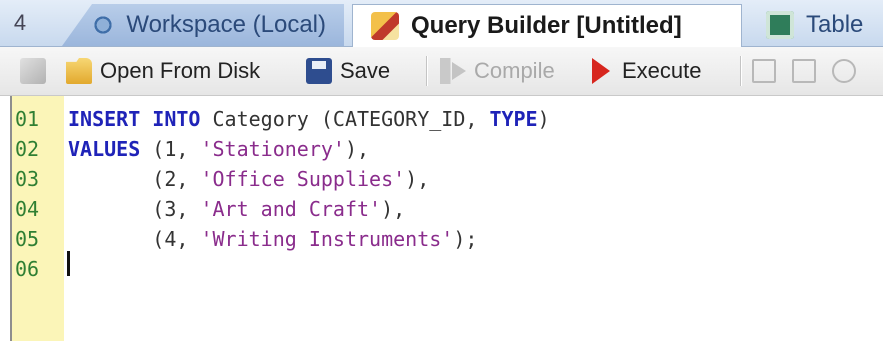  Describe the element at coordinates (513, 119) in the screenshot. I see `sql-keyword: TYPE` at that location.